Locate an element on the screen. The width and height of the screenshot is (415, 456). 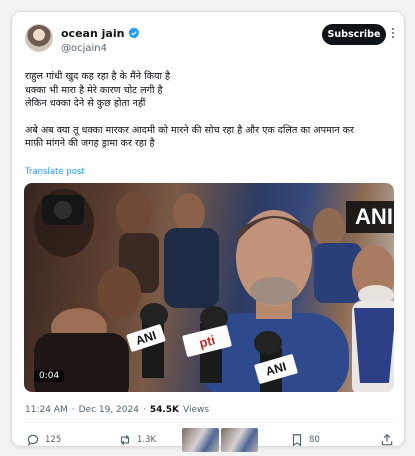
repost-icon is located at coordinates (125, 440).